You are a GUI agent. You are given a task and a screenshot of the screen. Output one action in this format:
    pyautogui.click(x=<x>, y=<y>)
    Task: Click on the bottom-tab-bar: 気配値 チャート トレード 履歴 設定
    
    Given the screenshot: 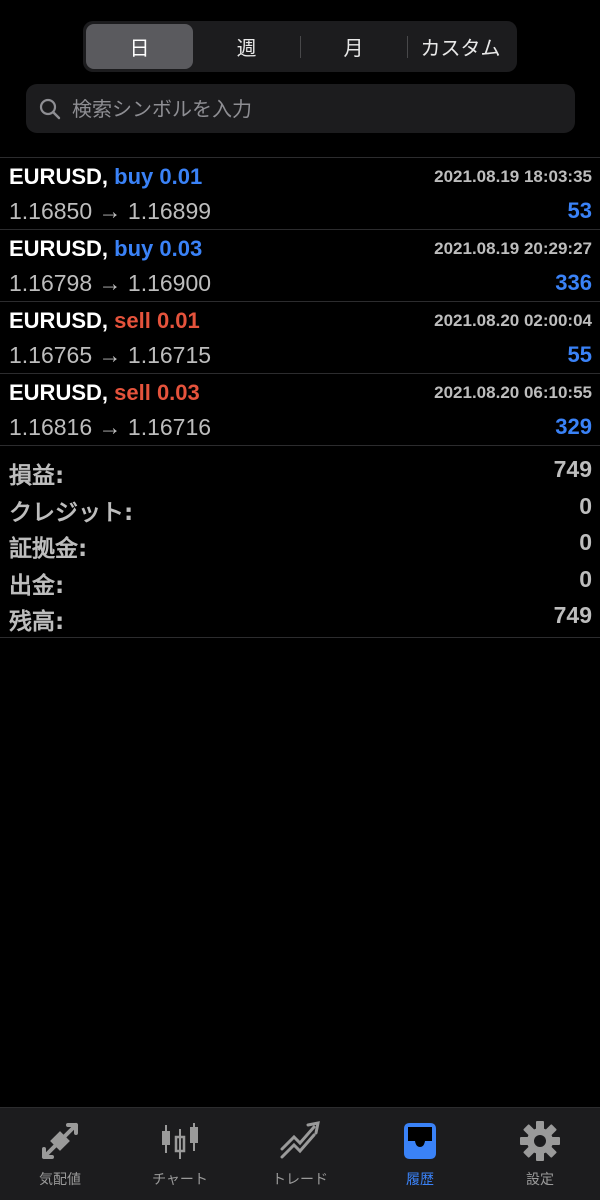 What is the action you would take?
    pyautogui.click(x=300, y=1153)
    